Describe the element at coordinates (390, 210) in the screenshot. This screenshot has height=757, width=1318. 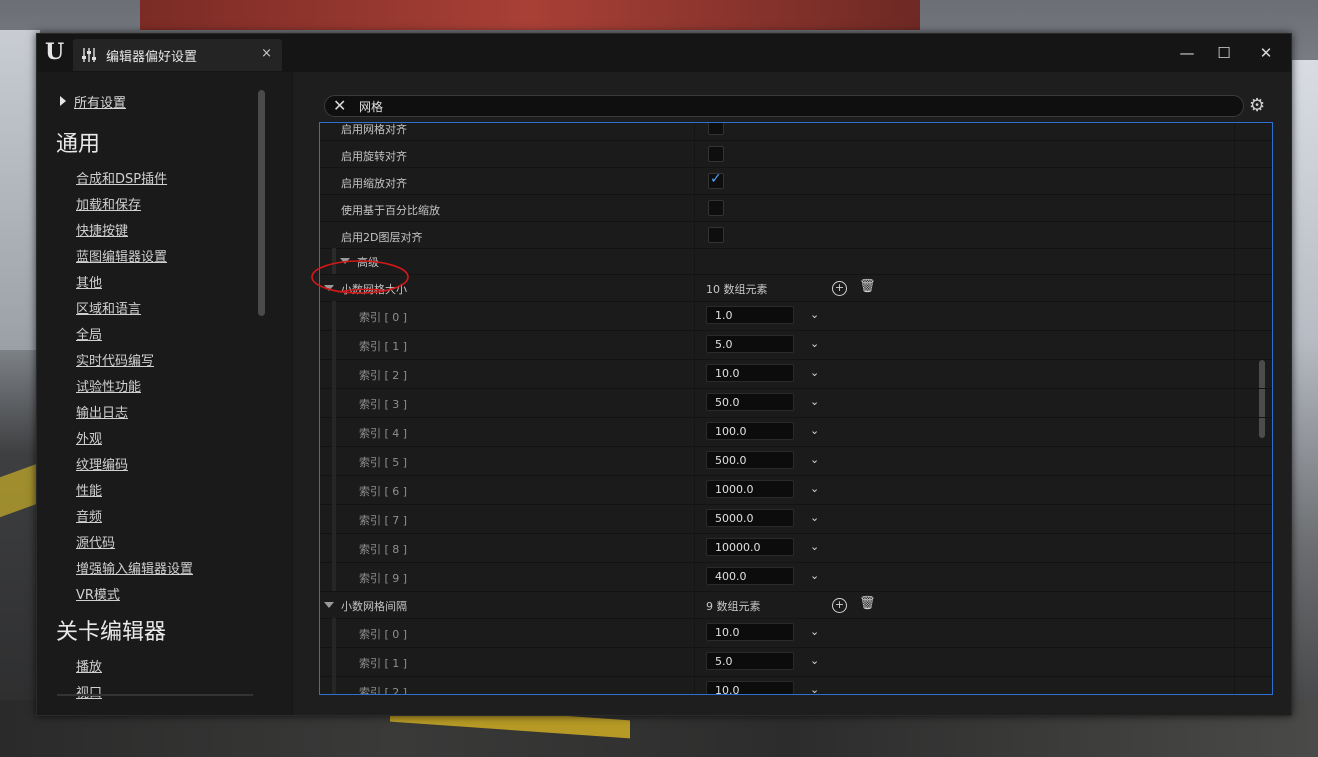
I see `setting-label: 使用基于百分比缩放` at that location.